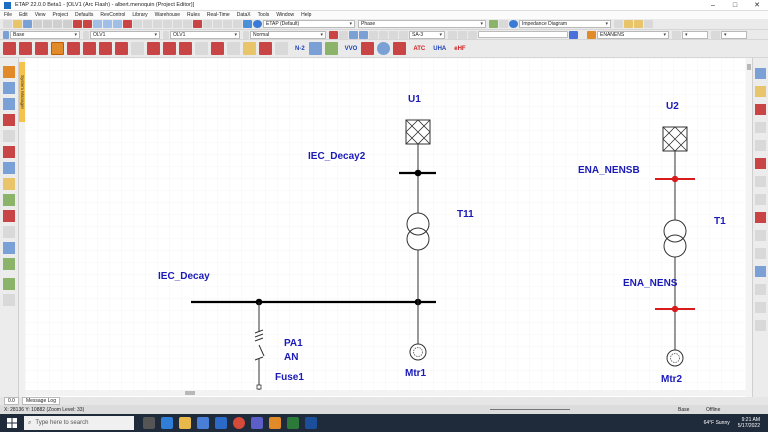 This screenshot has width=768, height=432. Describe the element at coordinates (47, 24) in the screenshot. I see `cut-icon` at that location.